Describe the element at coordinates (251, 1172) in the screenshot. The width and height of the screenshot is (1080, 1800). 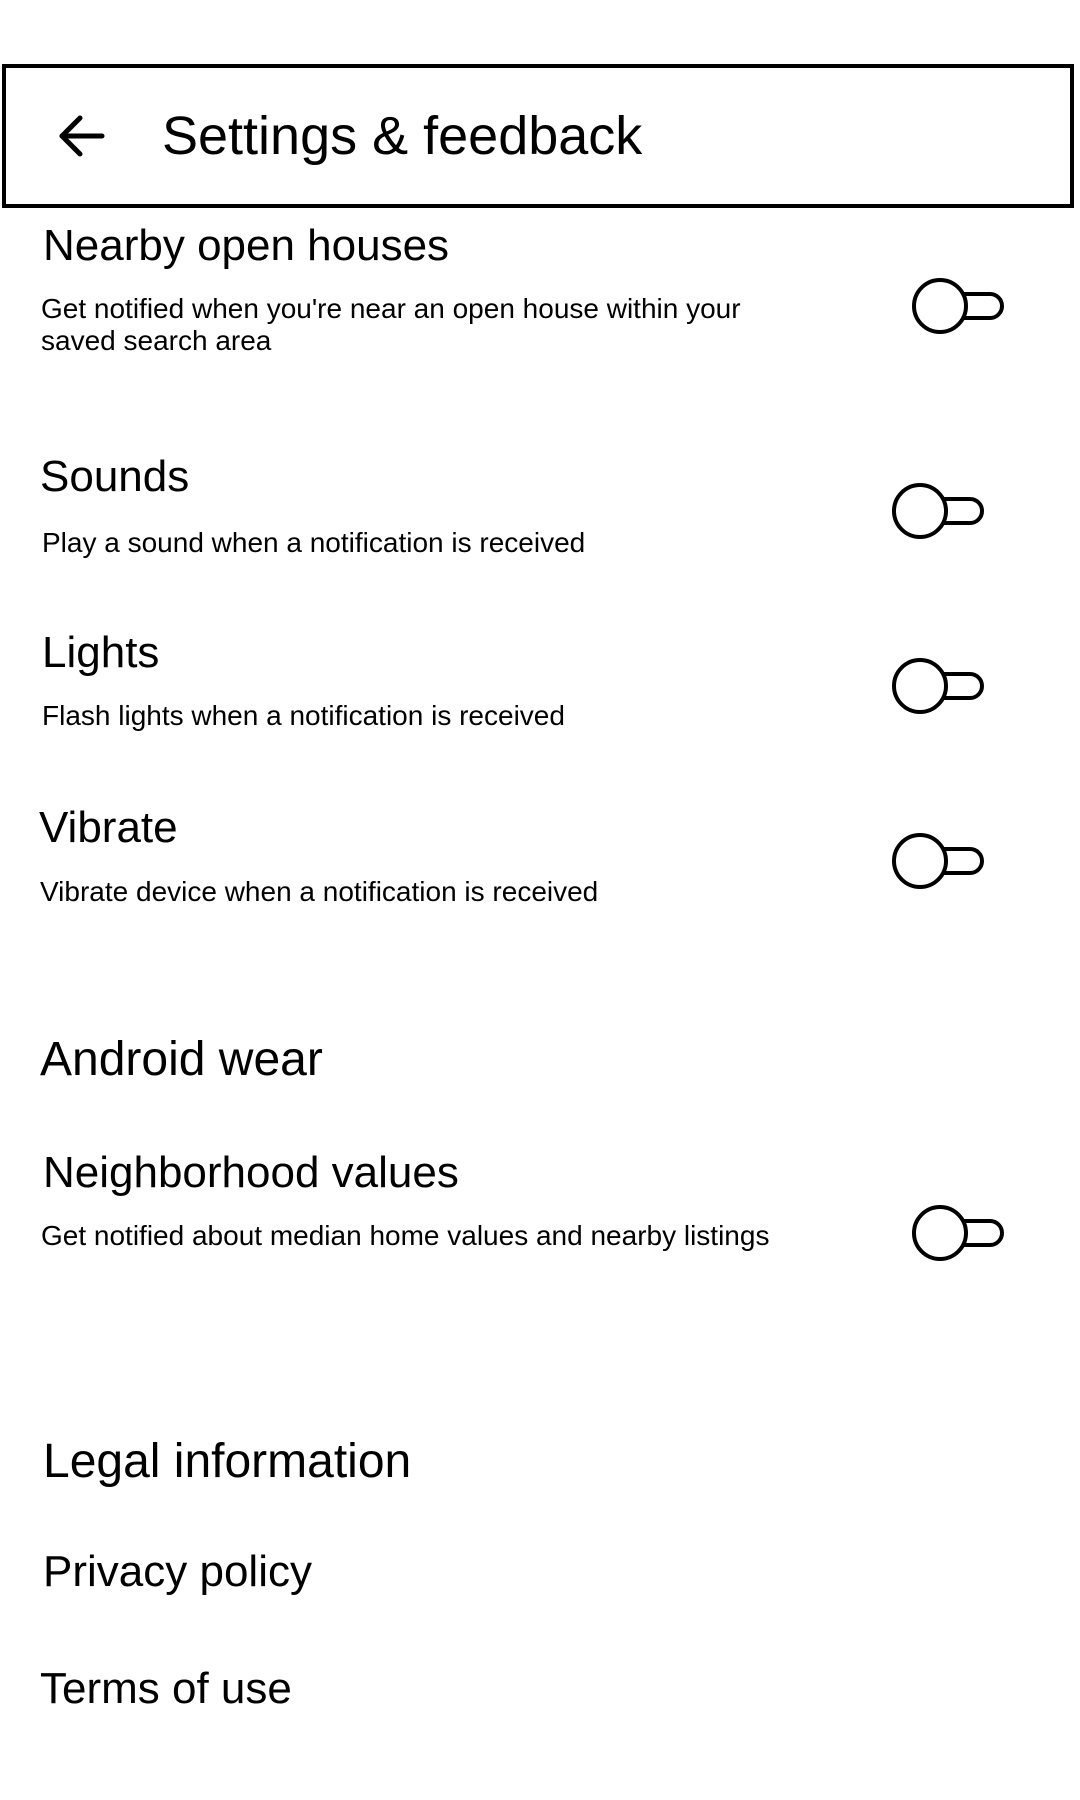
I see `neighborhood-values-title: Neighborhood values` at that location.